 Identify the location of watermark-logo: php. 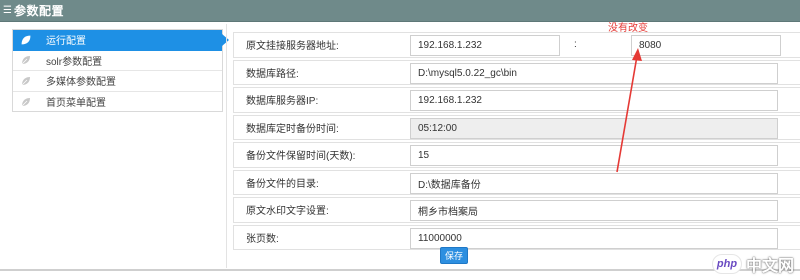
(726, 264).